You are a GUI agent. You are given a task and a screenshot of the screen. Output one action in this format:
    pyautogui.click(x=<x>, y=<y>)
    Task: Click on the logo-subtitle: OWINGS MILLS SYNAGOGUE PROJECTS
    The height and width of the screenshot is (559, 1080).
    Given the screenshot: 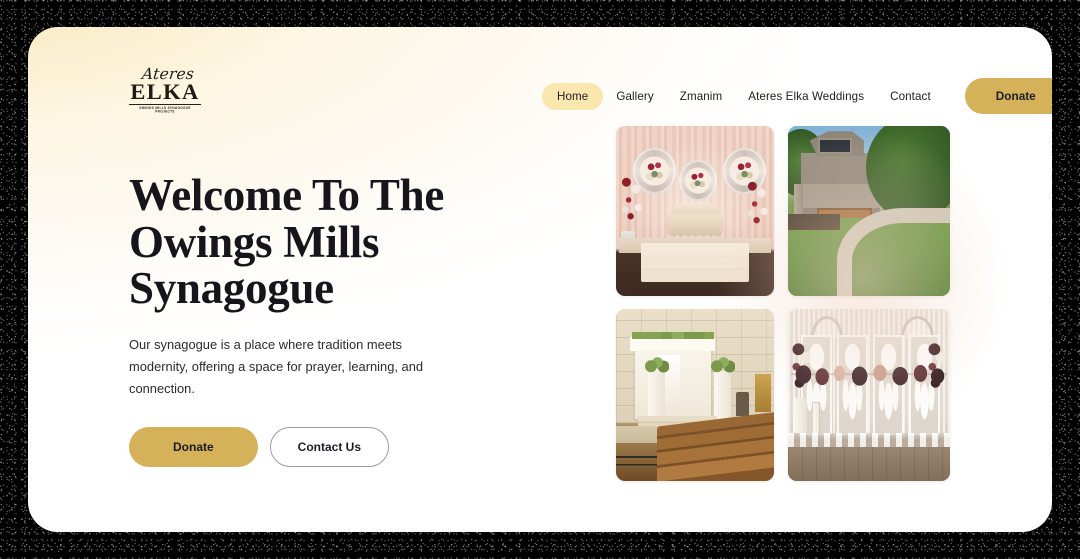 What is the action you would take?
    pyautogui.click(x=165, y=109)
    